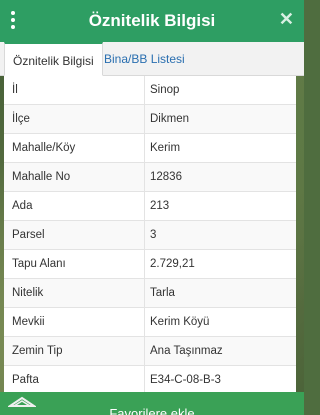 This screenshot has width=320, height=415. I want to click on table-row: İlçe Dikmen, so click(150, 119).